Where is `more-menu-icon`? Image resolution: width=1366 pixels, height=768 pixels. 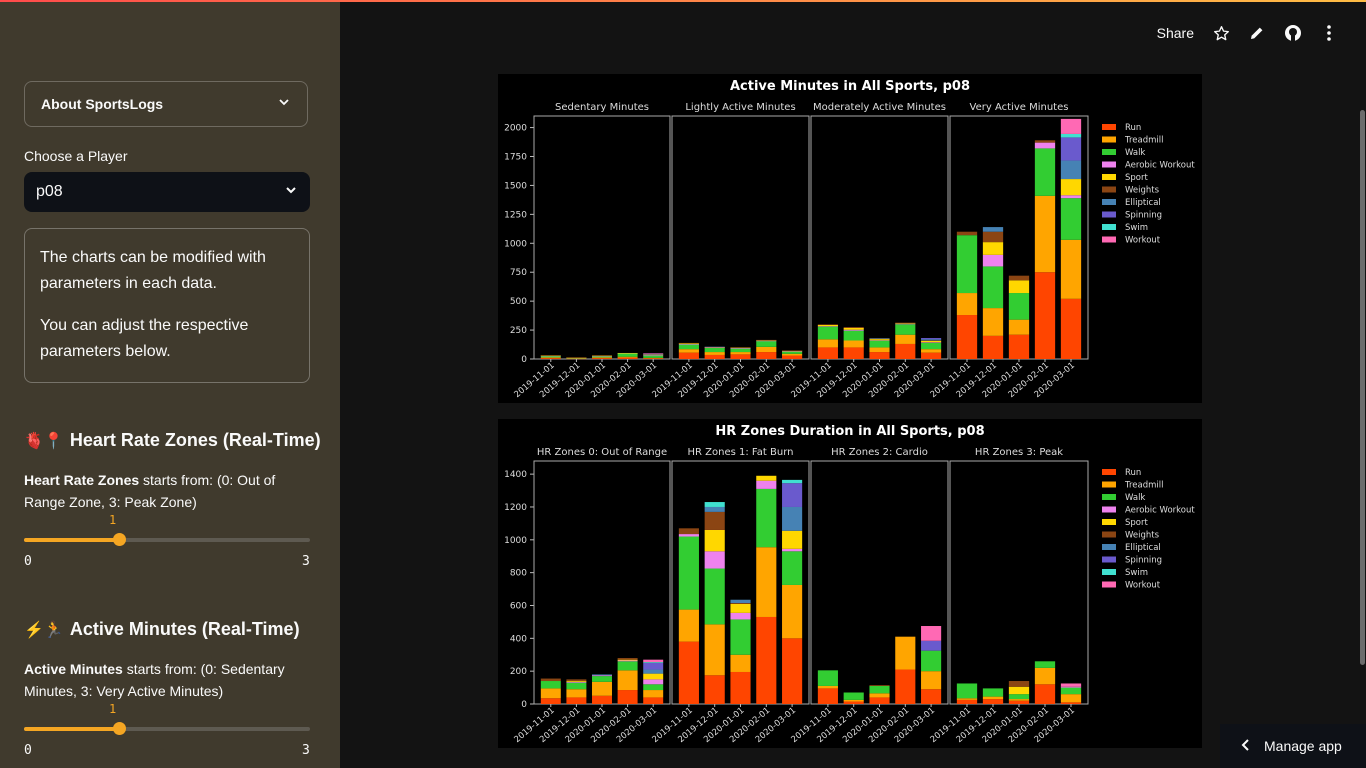 more-menu-icon is located at coordinates (1329, 33).